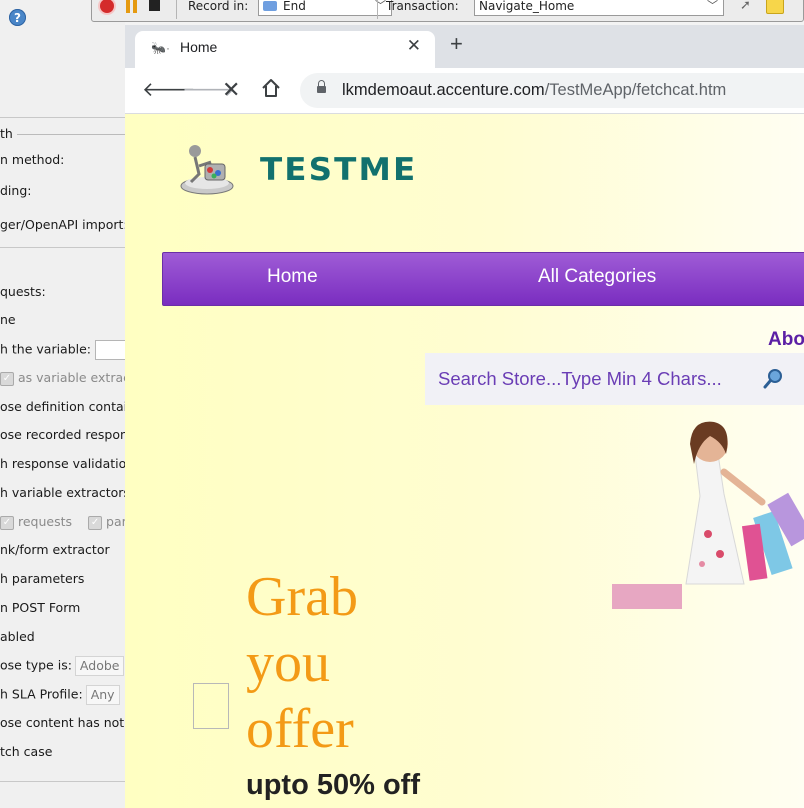 The height and width of the screenshot is (808, 804). I want to click on lock-icon, so click(321, 86).